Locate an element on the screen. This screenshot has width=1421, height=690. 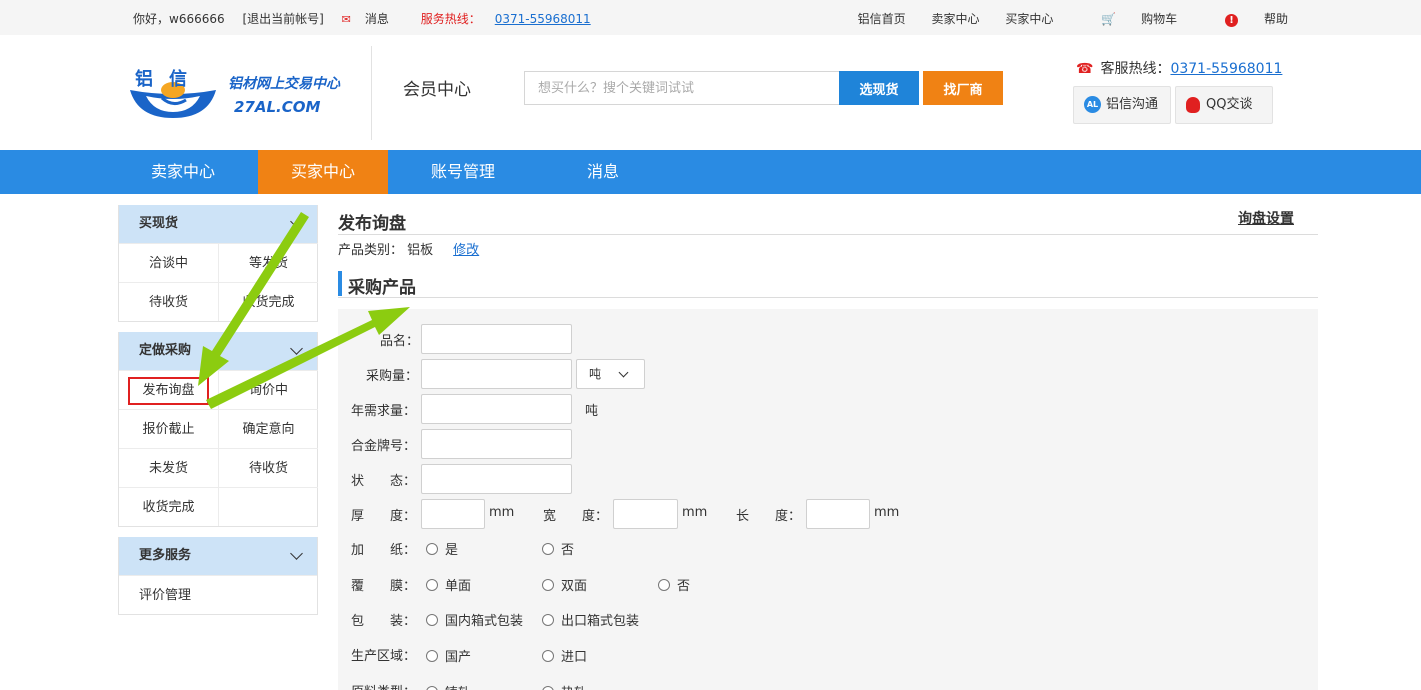
radio-film-single: 单面 is located at coordinates (448, 584).